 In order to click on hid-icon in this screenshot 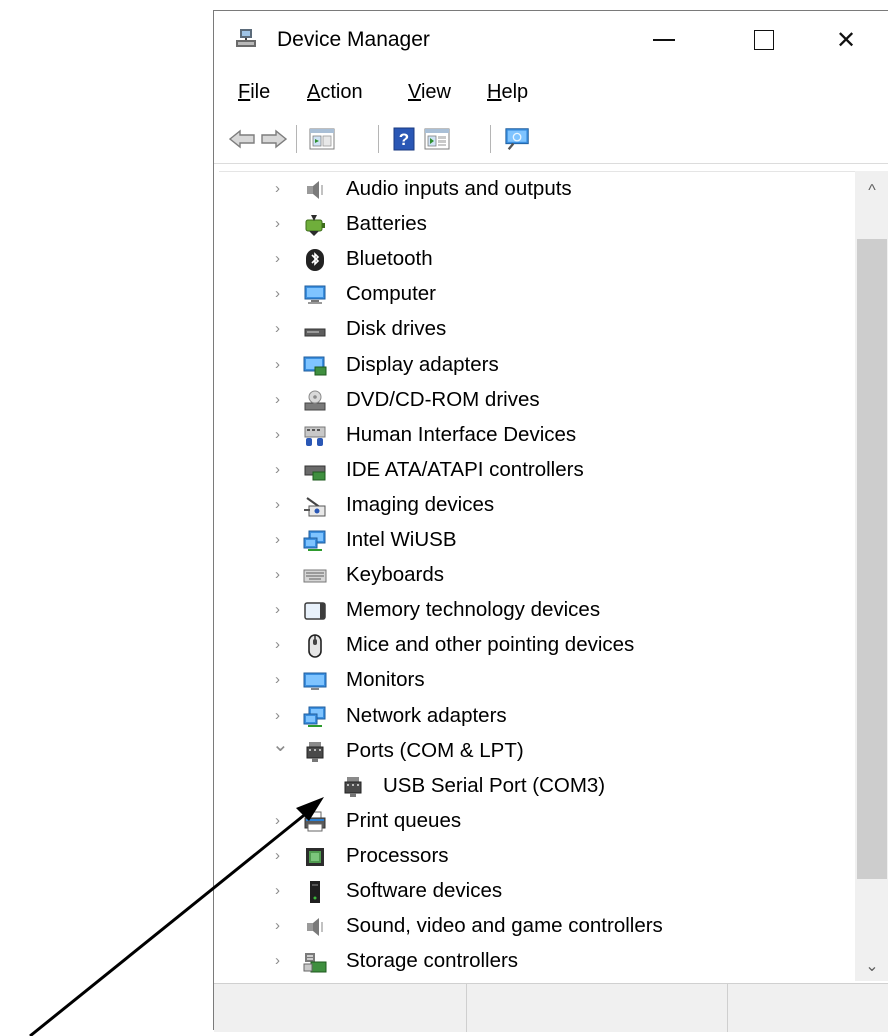, I will do `click(315, 436)`.